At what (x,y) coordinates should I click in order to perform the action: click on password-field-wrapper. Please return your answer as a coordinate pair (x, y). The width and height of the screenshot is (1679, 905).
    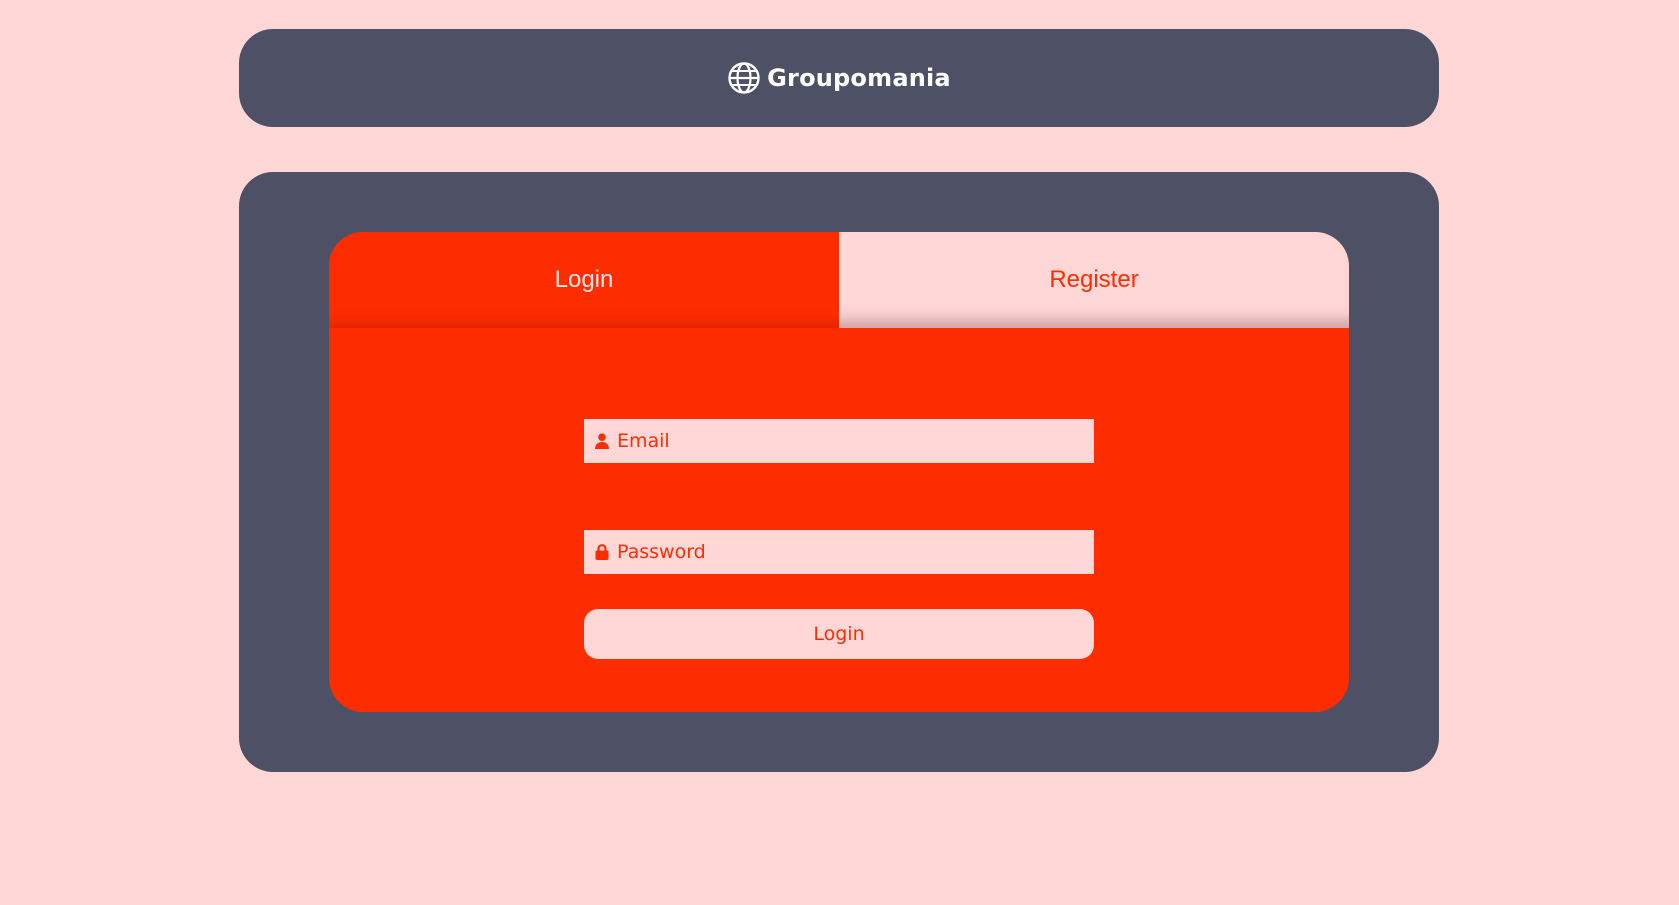
    Looking at the image, I should click on (839, 552).